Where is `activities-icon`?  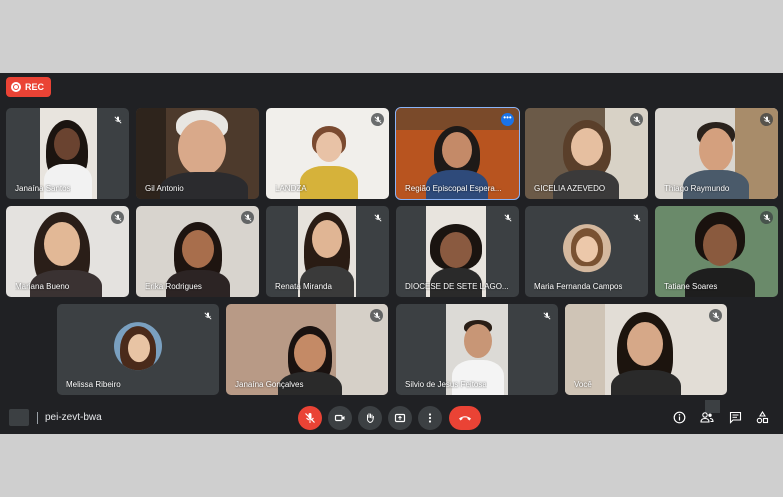
activities-icon is located at coordinates (762, 416).